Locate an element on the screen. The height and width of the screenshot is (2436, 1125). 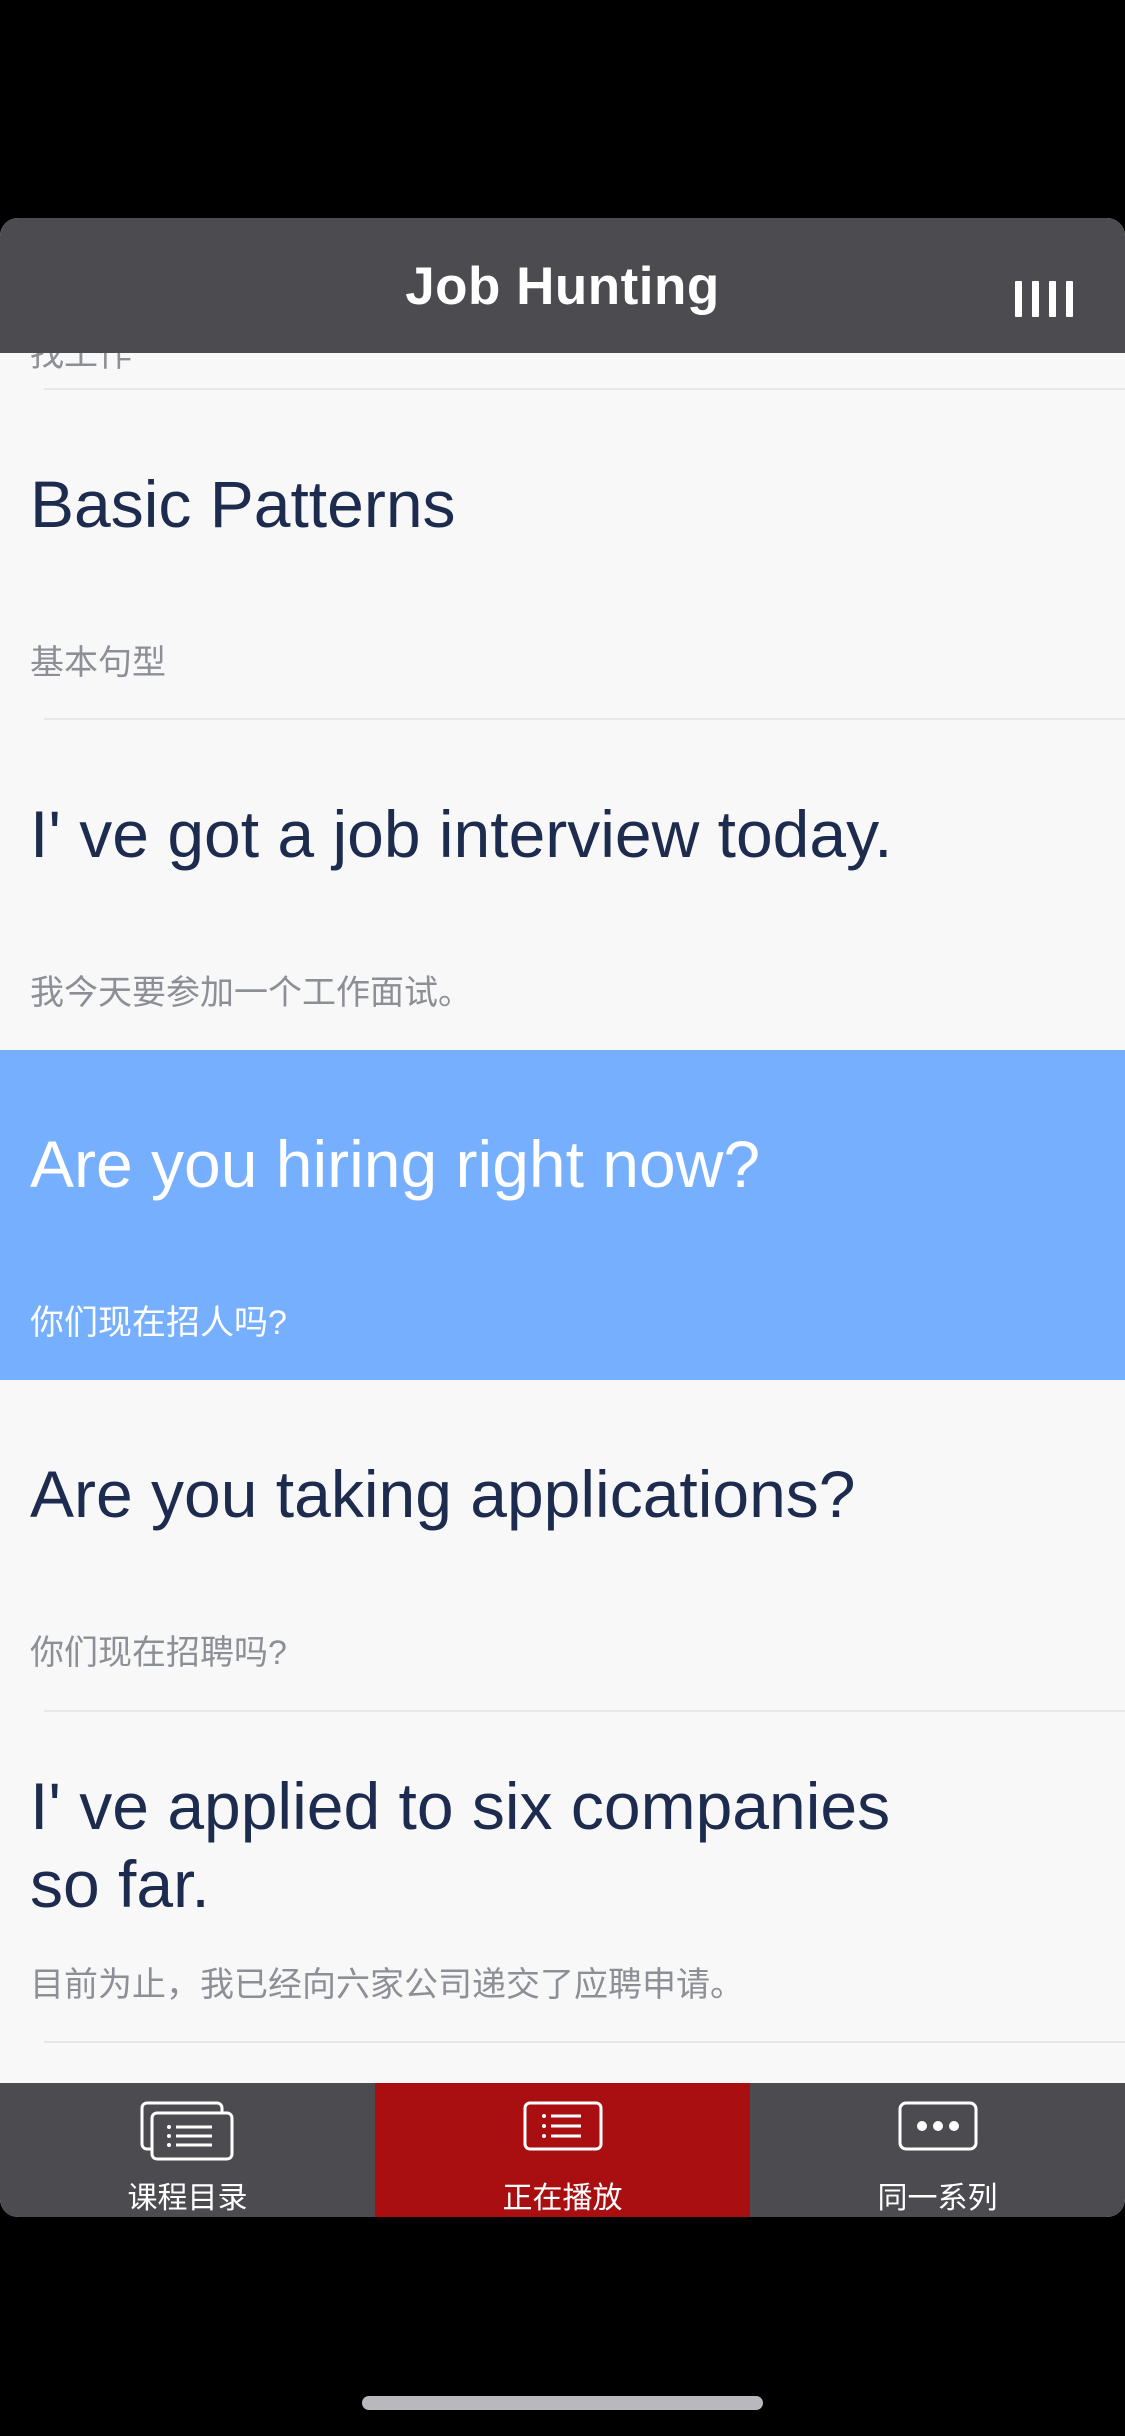
tab-same-series: 同一系列 is located at coordinates (937, 2150).